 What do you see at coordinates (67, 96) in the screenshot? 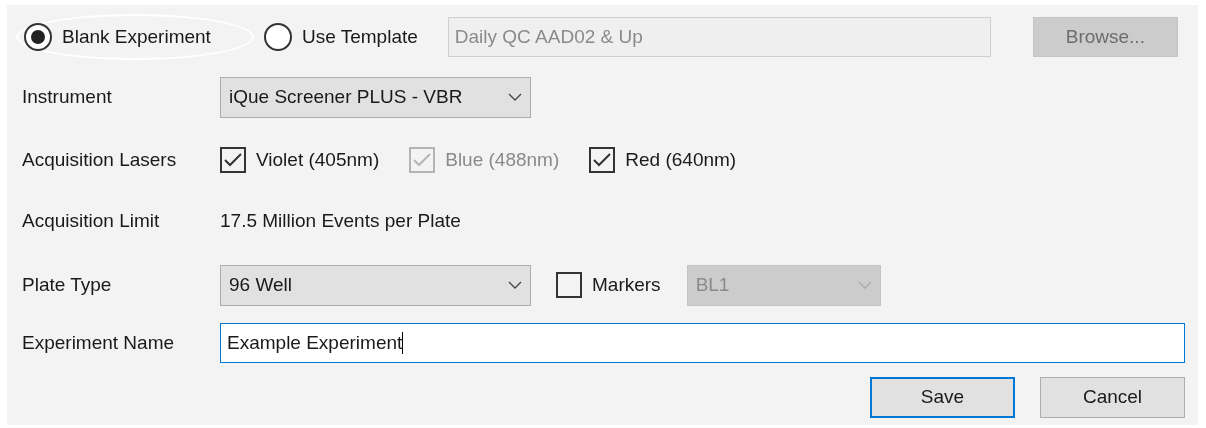
I see `field-label: Instrument` at bounding box center [67, 96].